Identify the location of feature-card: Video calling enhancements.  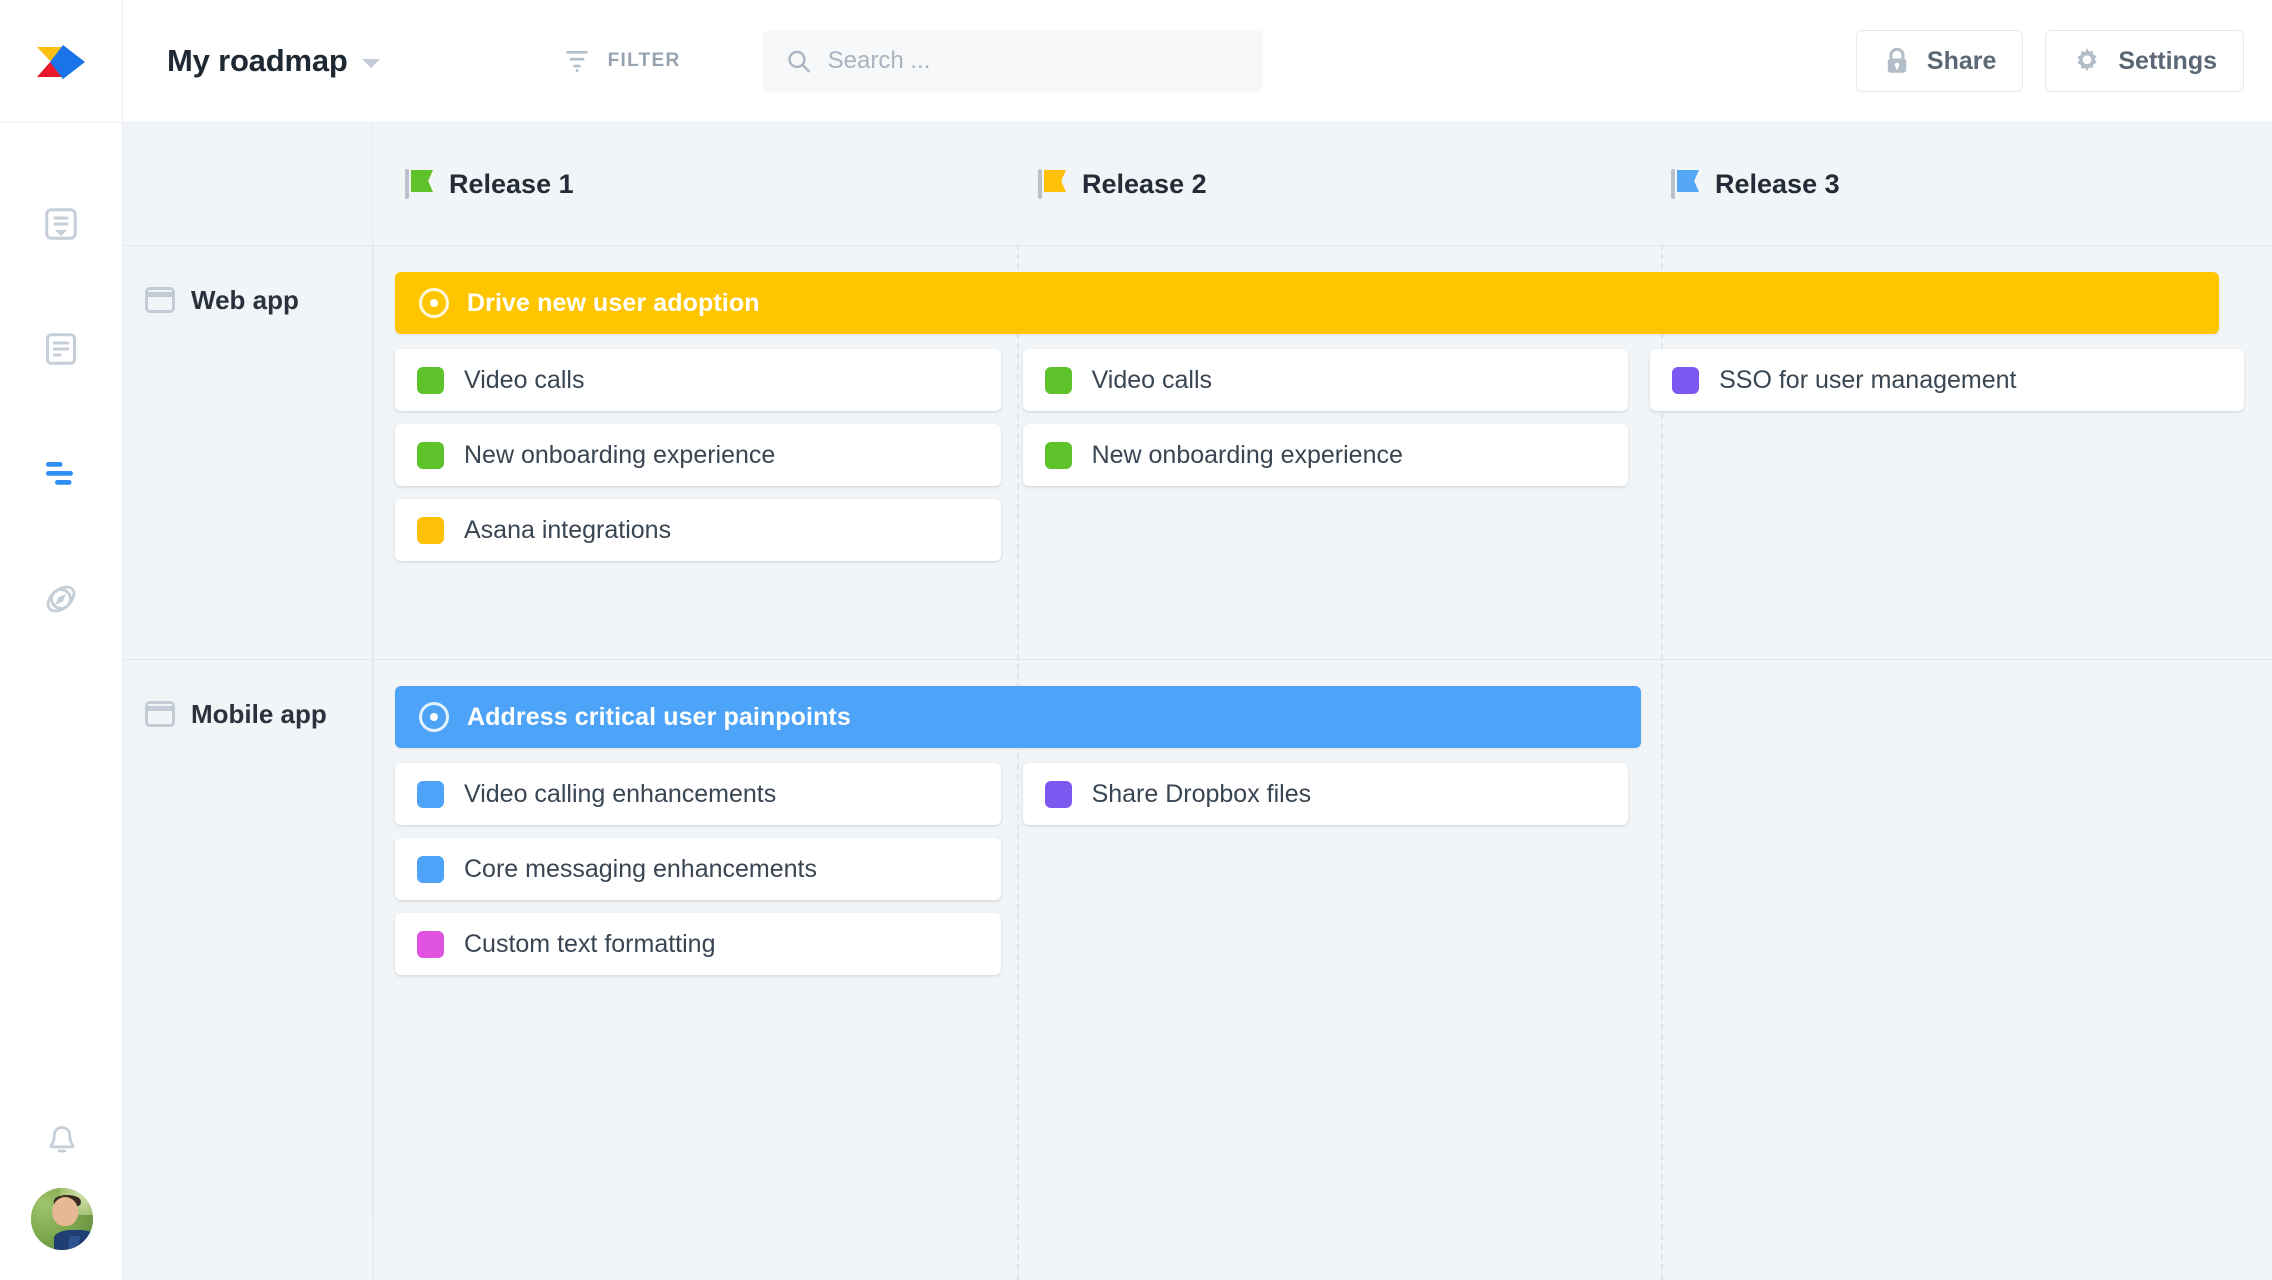
(698, 794).